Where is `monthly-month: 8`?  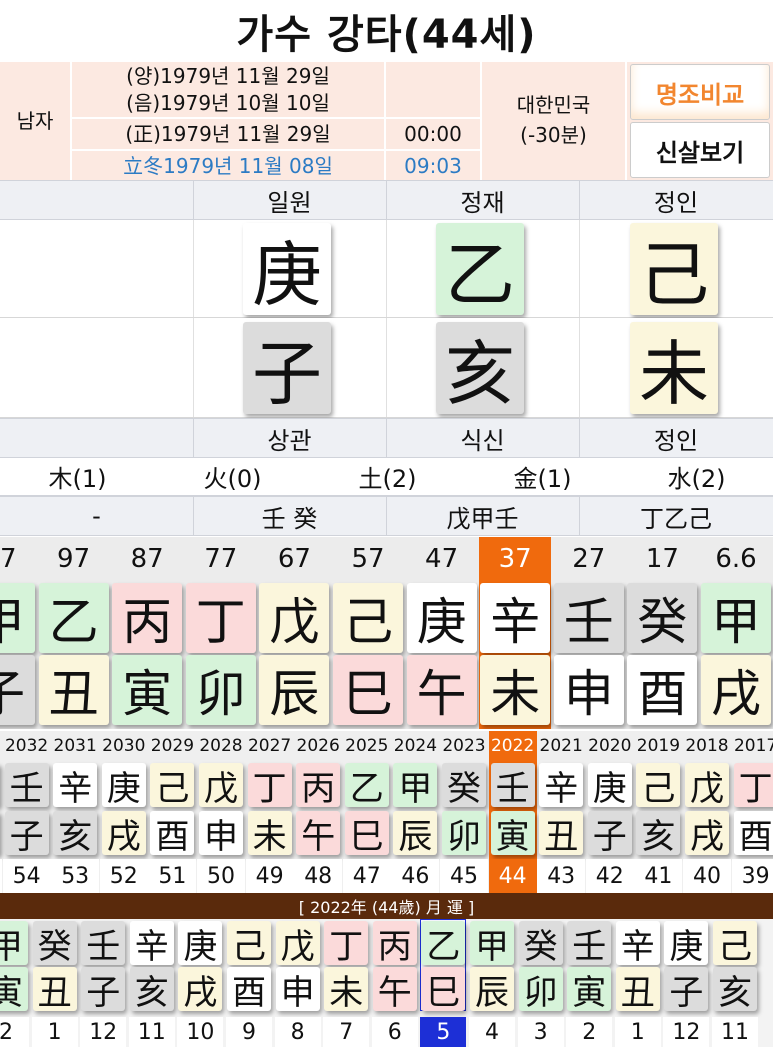 monthly-month: 8 is located at coordinates (297, 1032).